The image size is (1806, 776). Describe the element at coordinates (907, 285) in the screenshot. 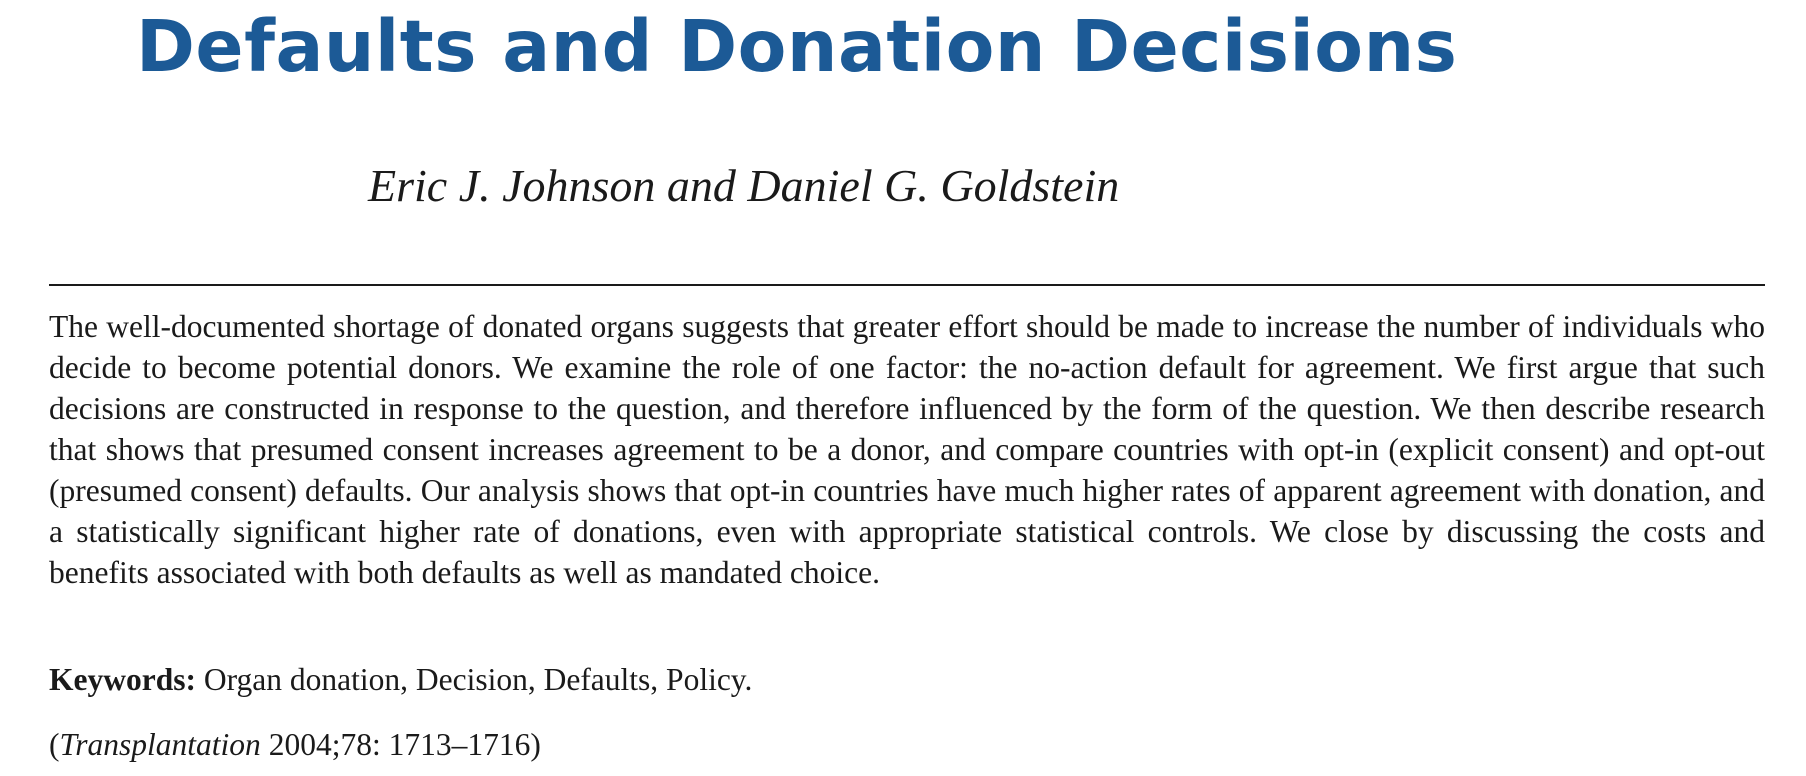

I see `header-divider` at that location.